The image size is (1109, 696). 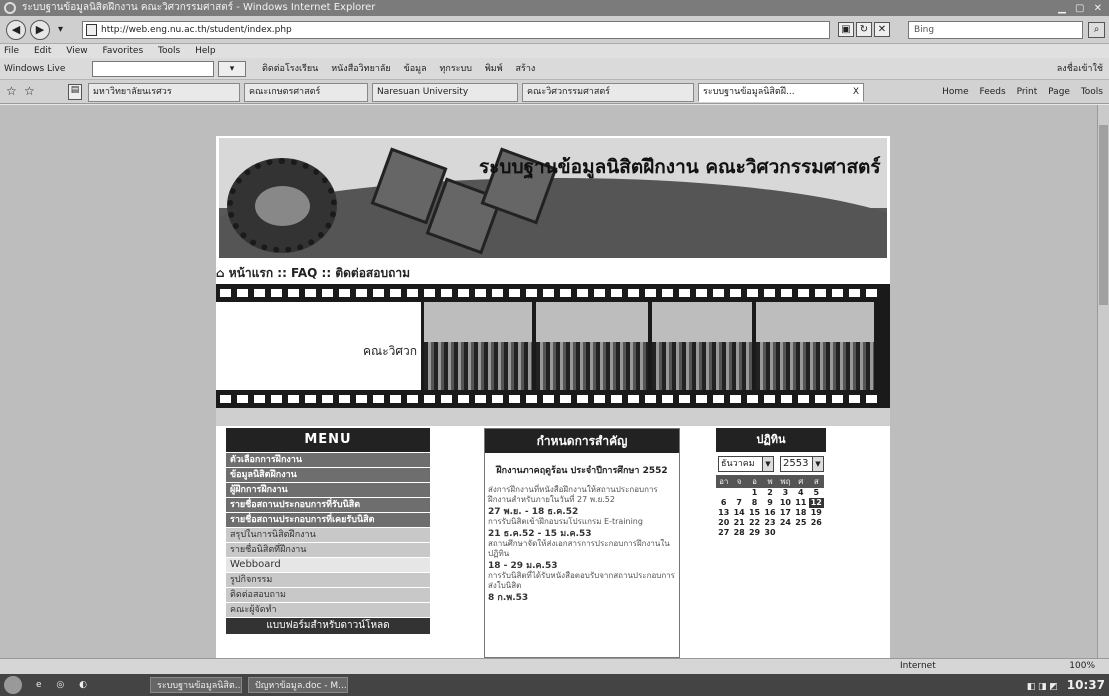 What do you see at coordinates (328, 565) in the screenshot?
I see `menu-item-webboard: Webboard` at bounding box center [328, 565].